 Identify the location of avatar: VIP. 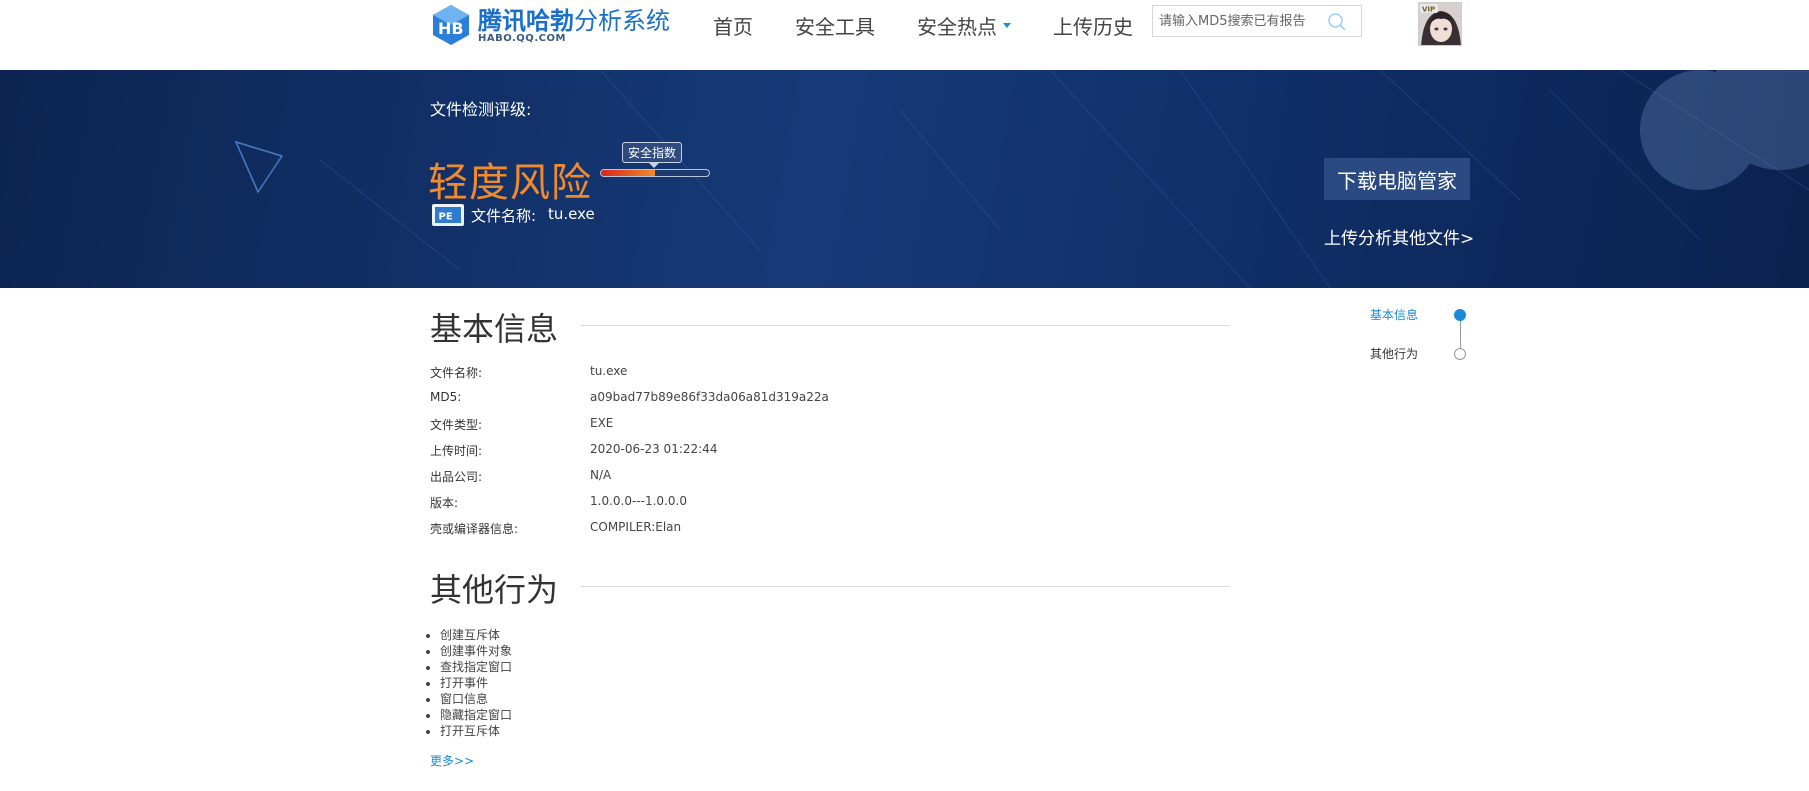
(1440, 24).